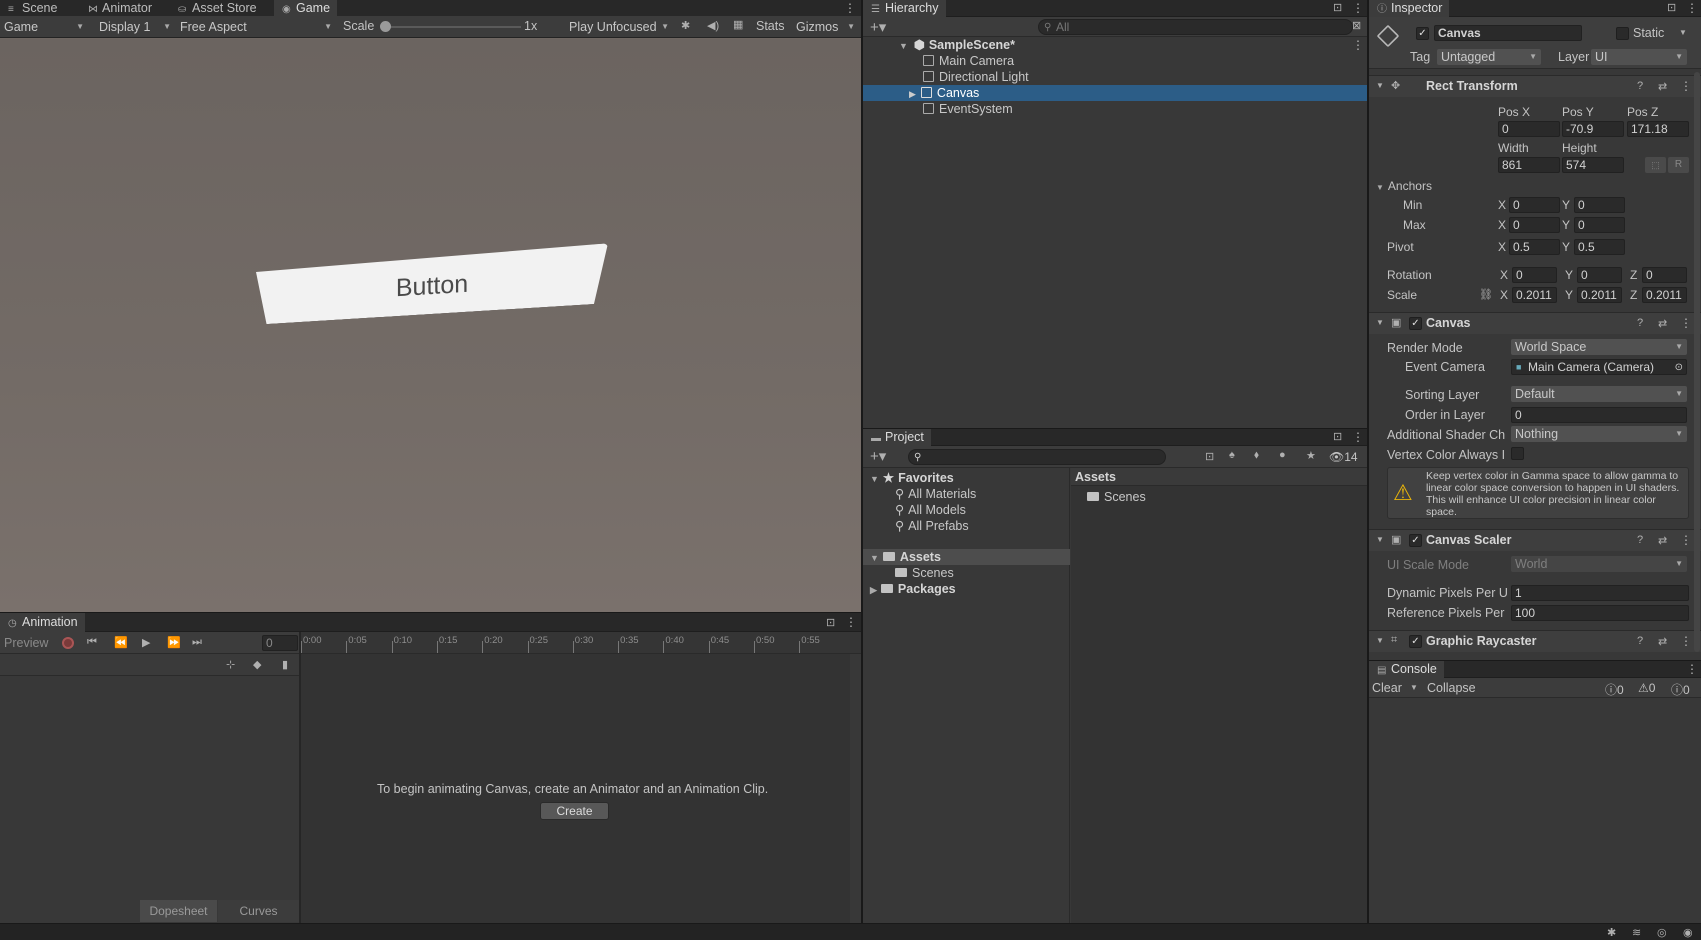  I want to click on link-icon: ⛓, so click(1486, 294).